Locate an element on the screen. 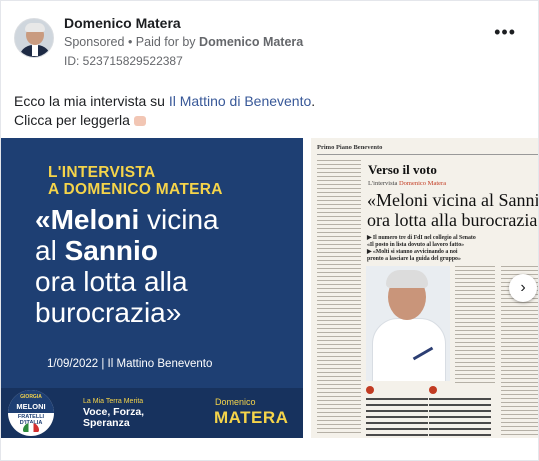  pointing-hand-icon is located at coordinates (139, 121).